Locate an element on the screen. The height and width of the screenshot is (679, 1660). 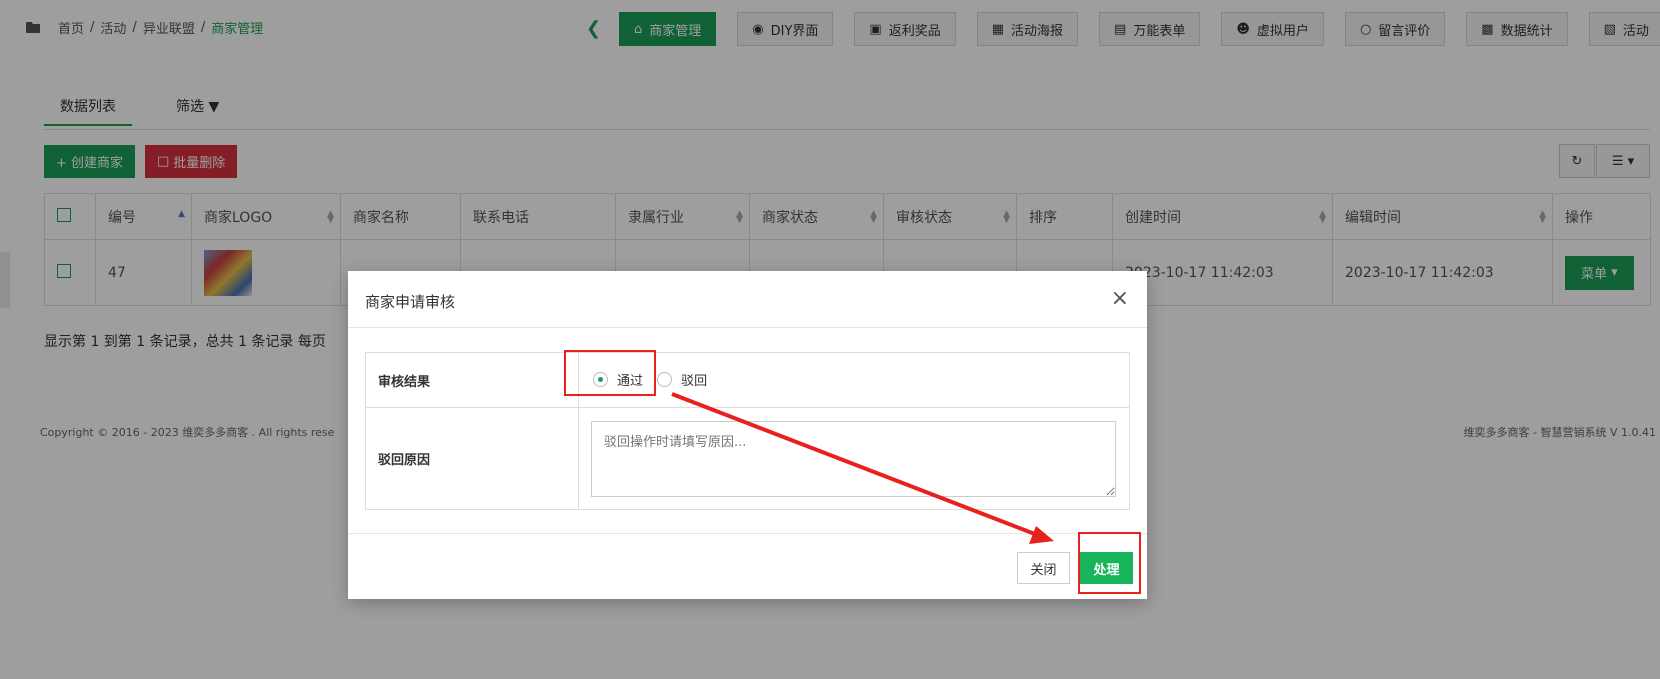
arrow-head is located at coordinates (1041, 535).